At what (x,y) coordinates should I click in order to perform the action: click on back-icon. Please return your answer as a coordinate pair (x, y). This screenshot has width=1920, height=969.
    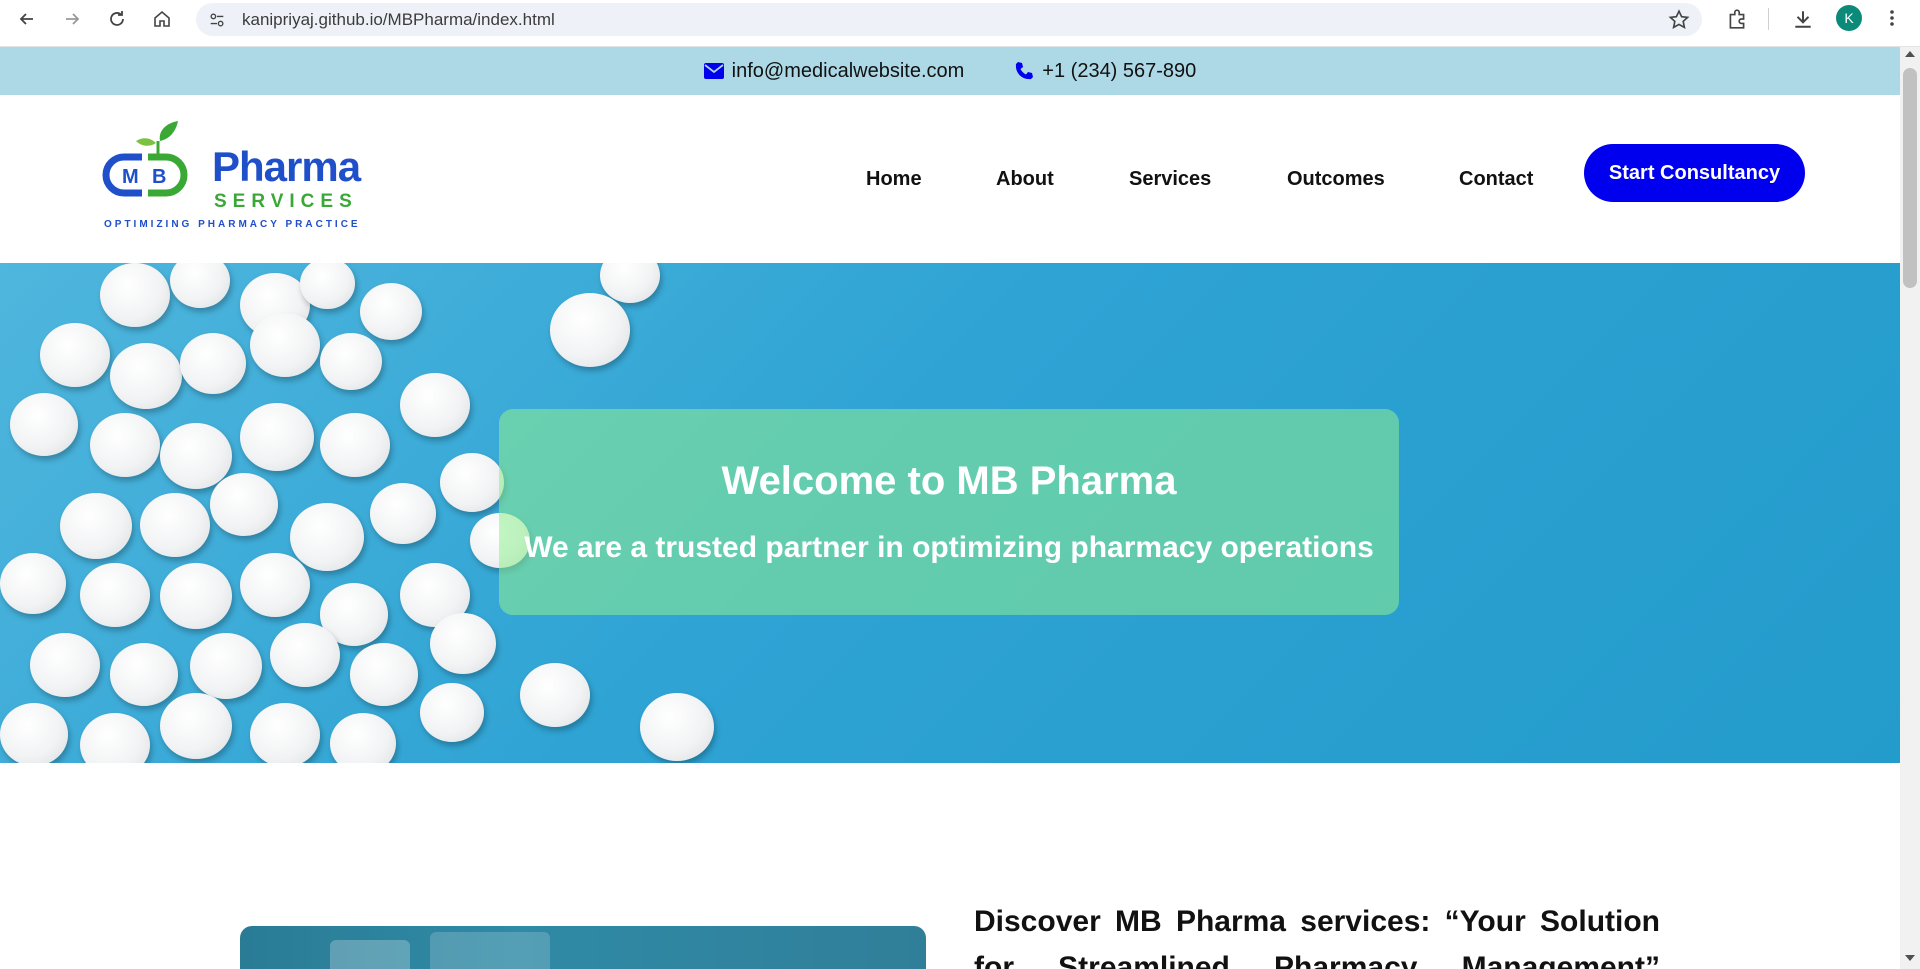
    Looking at the image, I should click on (27, 19).